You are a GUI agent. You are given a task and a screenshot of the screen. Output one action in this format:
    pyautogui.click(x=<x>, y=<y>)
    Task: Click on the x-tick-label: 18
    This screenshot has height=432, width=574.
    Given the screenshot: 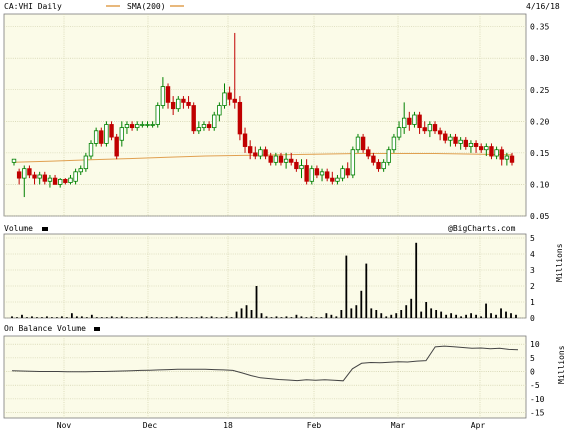 What is the action you would take?
    pyautogui.click(x=228, y=425)
    